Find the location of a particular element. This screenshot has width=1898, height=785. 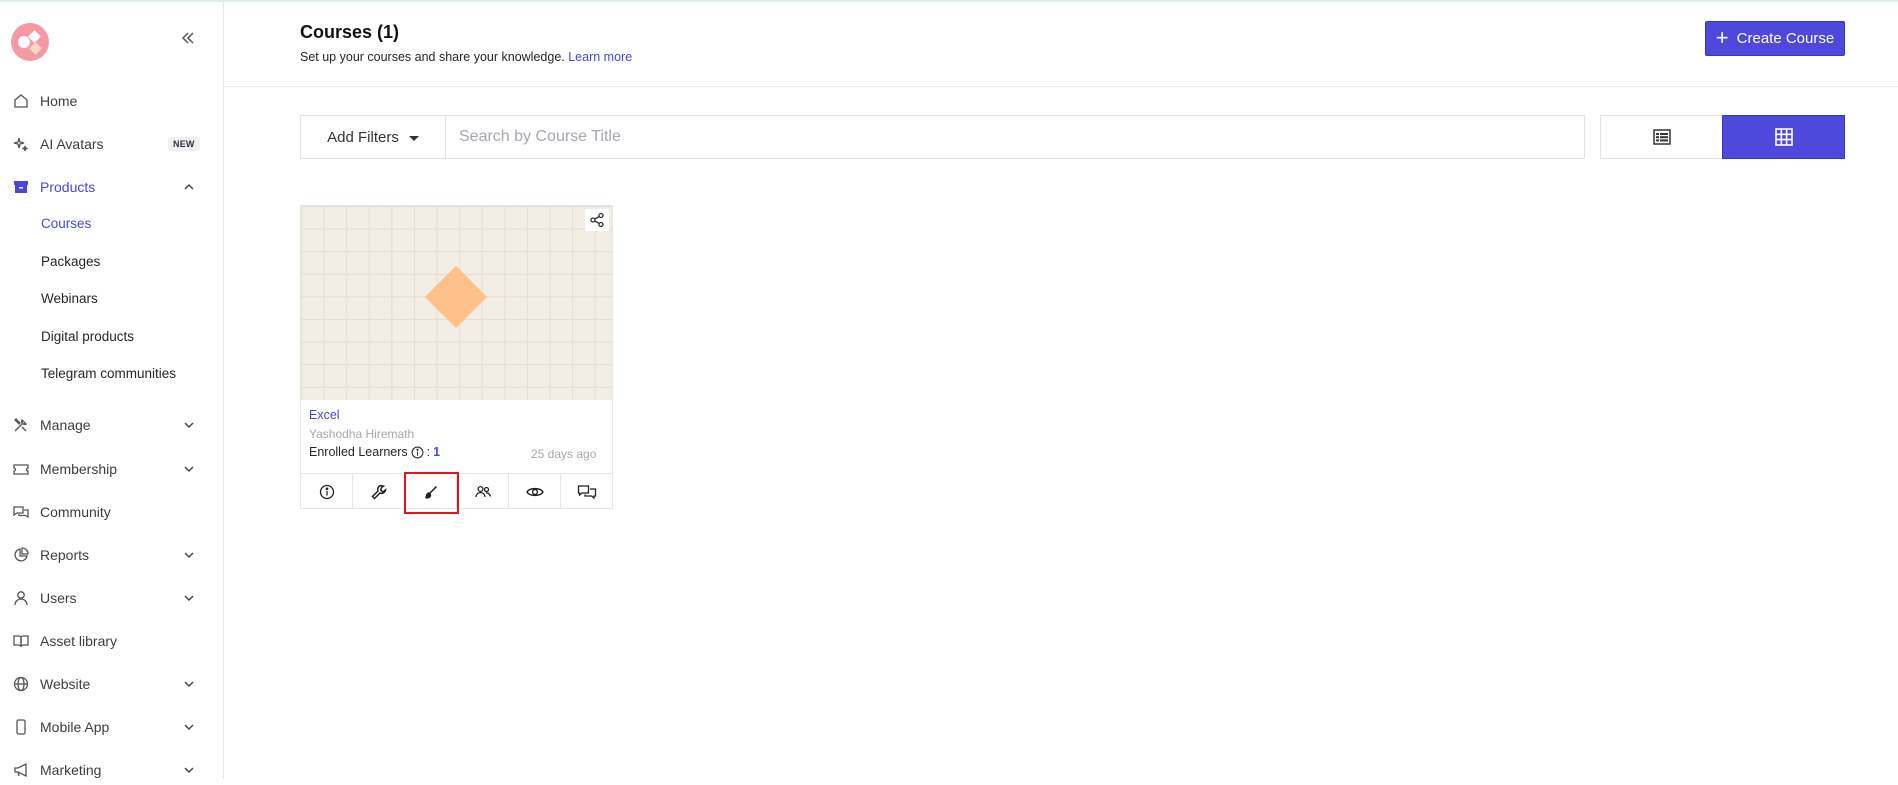

wrench-icon is located at coordinates (378, 492).